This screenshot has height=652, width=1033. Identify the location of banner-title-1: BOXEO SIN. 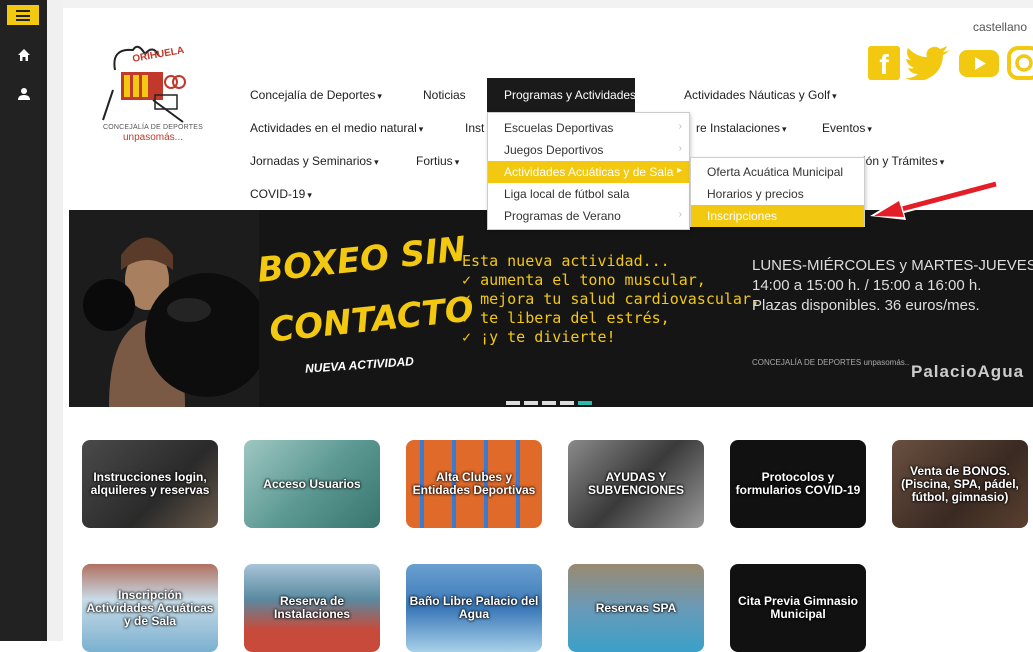
(361, 260).